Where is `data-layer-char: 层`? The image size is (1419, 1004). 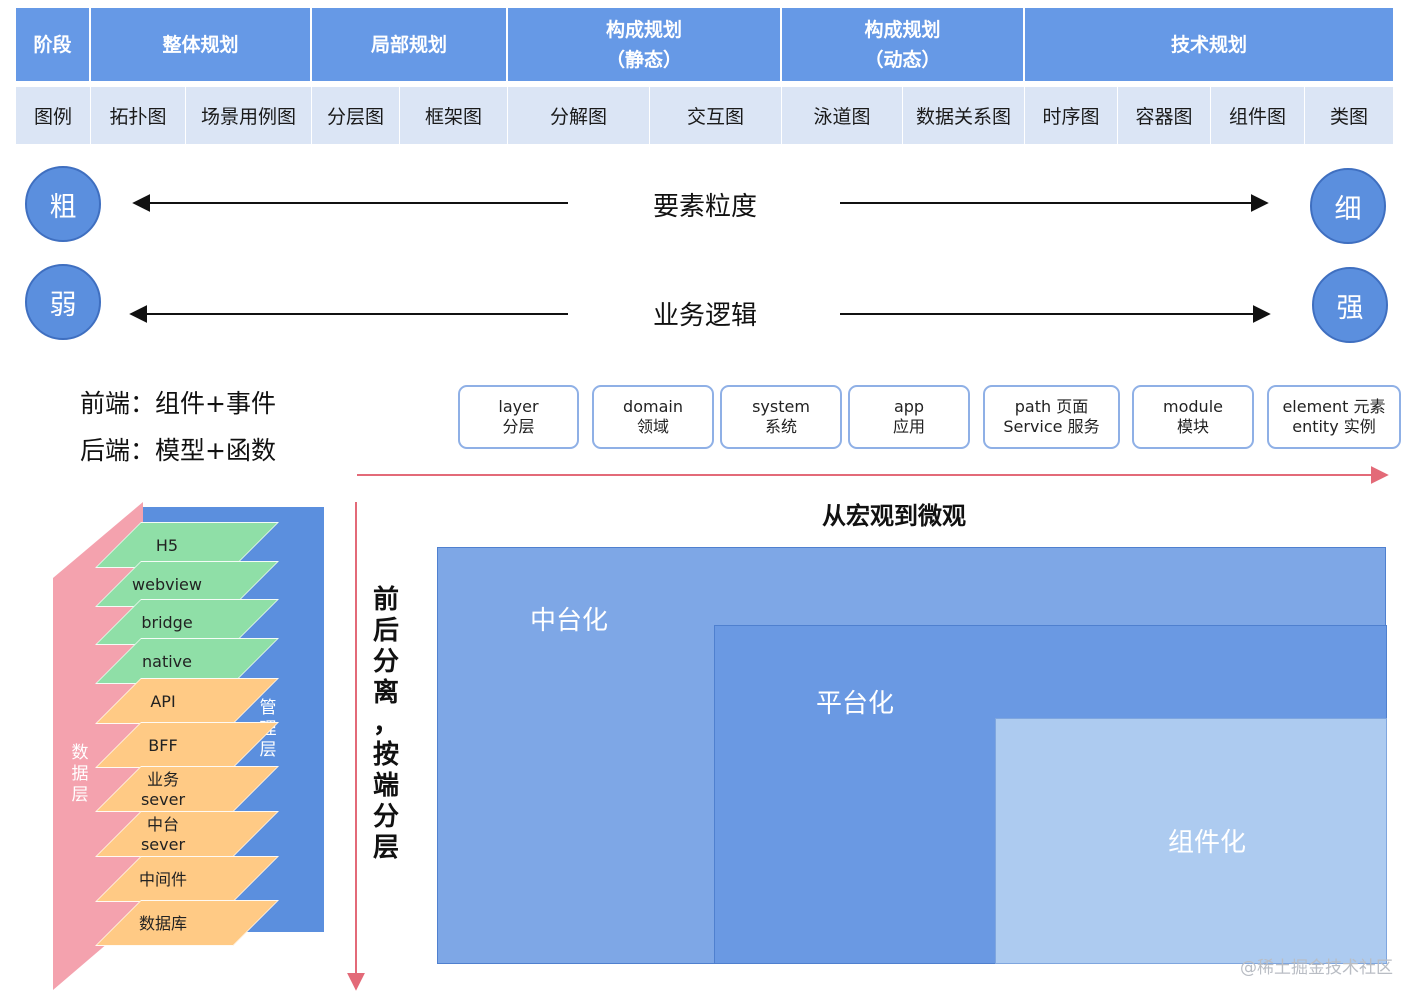
data-layer-char: 层 is located at coordinates (80, 795).